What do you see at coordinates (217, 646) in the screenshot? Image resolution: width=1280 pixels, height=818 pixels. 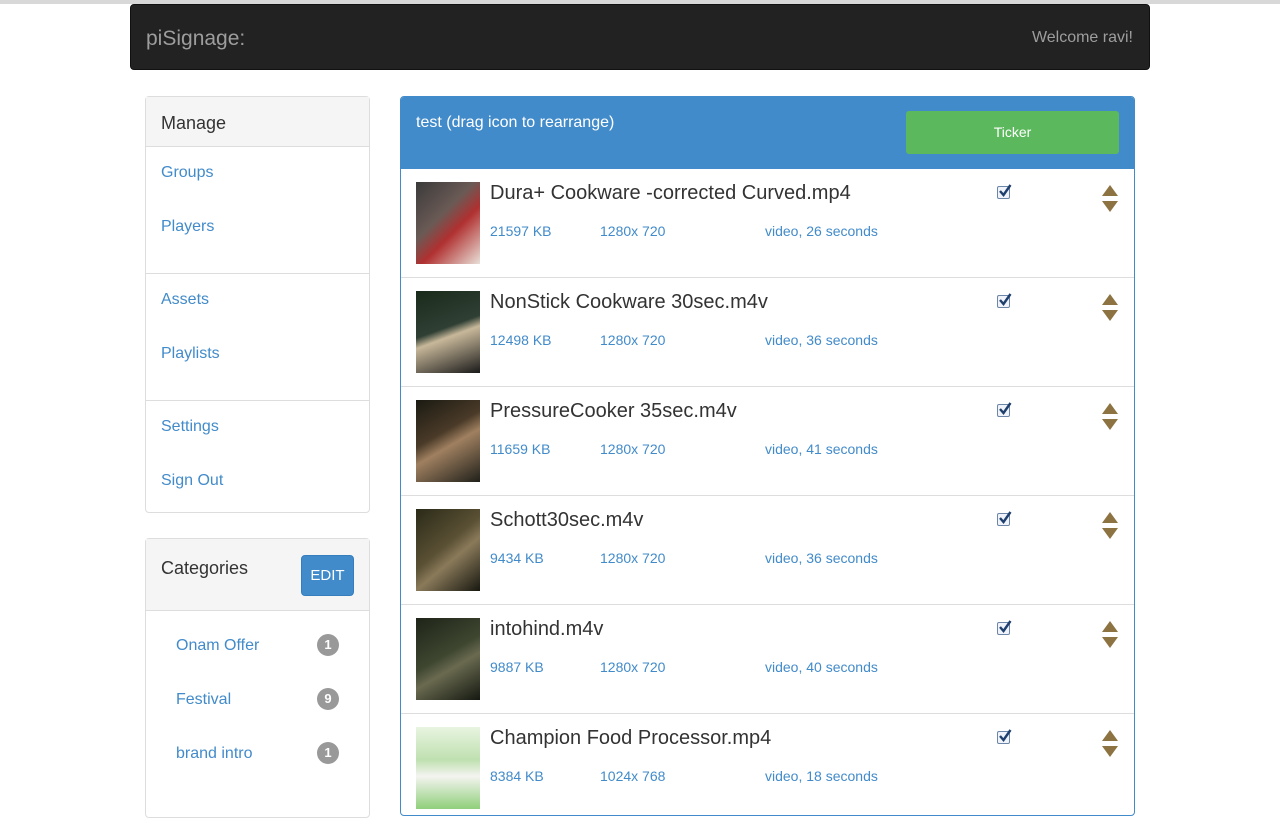 I see `category-label: Onam Offer` at bounding box center [217, 646].